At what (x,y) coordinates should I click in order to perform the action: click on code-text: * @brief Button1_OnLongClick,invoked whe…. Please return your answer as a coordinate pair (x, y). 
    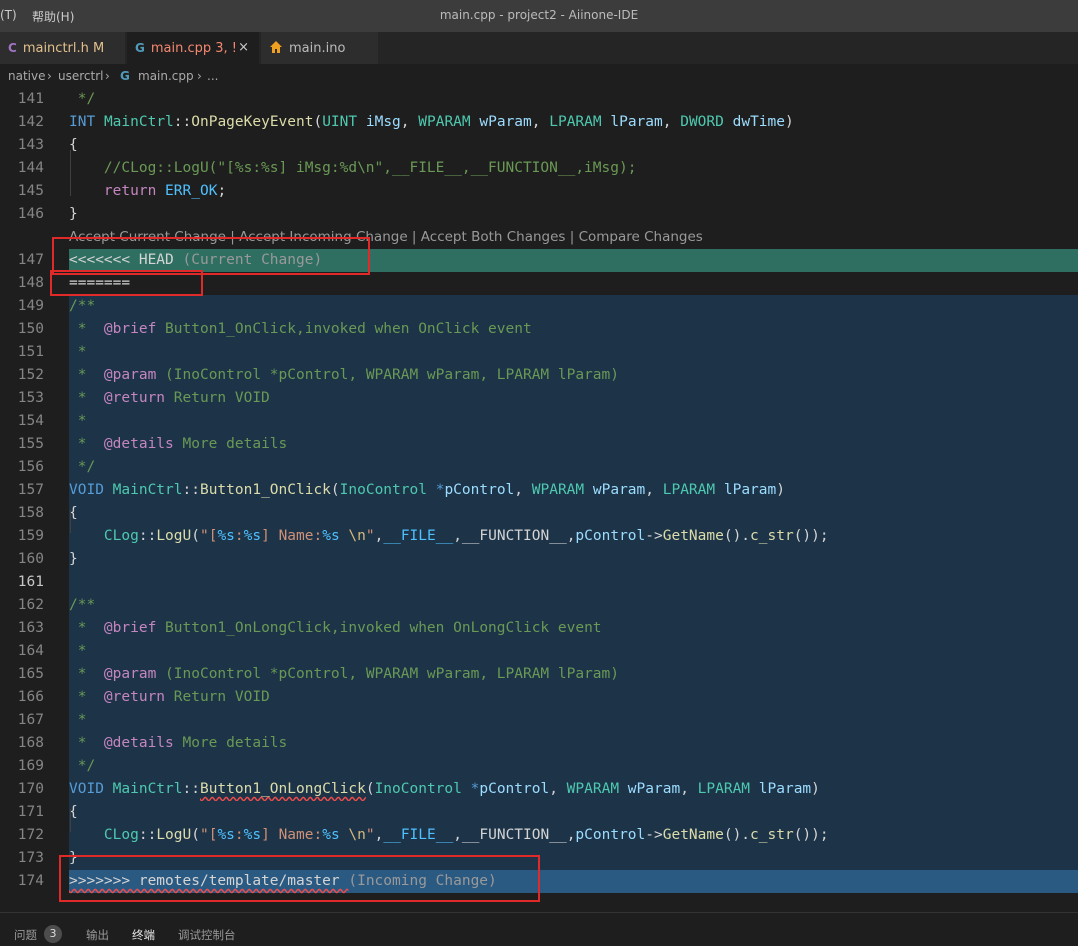
    Looking at the image, I should click on (335, 628).